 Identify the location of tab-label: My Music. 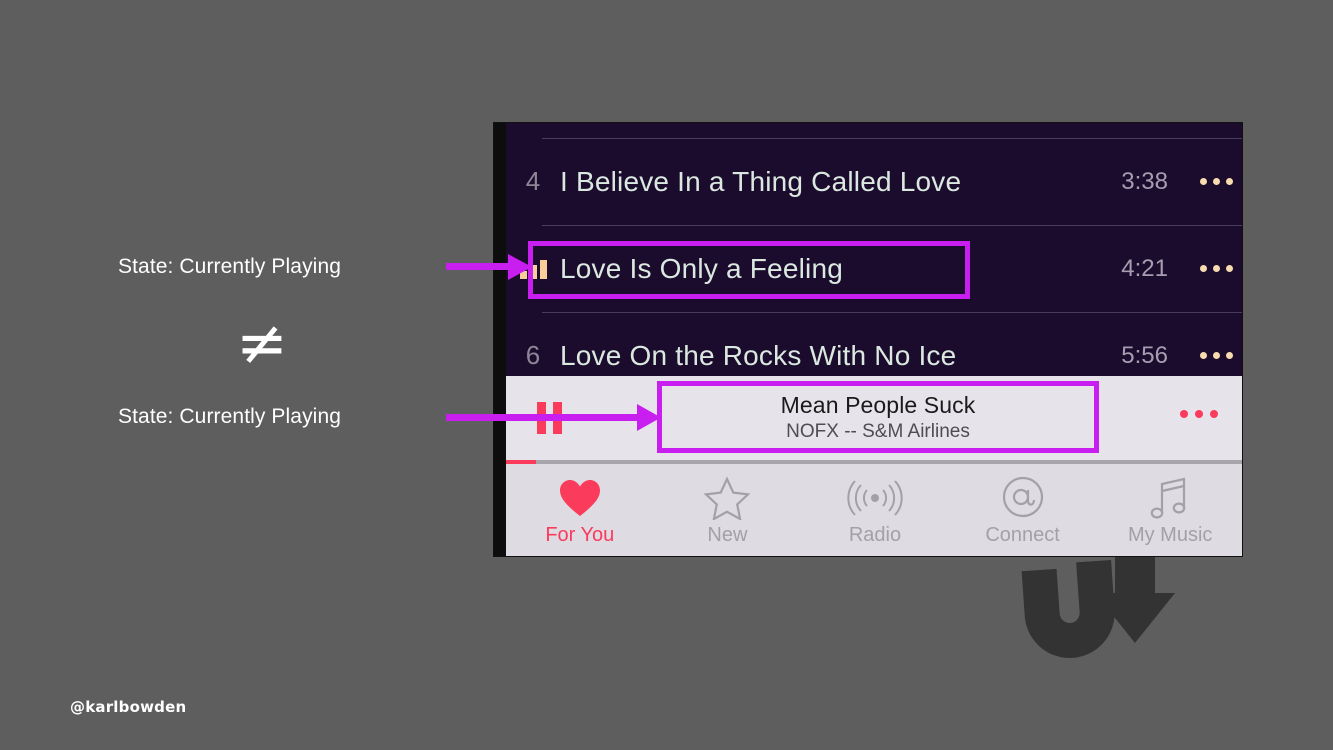
(1170, 535).